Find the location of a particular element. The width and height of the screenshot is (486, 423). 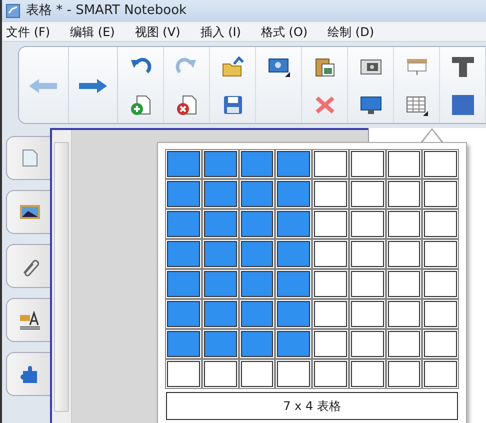

screen-capture-icon is located at coordinates (278, 67).